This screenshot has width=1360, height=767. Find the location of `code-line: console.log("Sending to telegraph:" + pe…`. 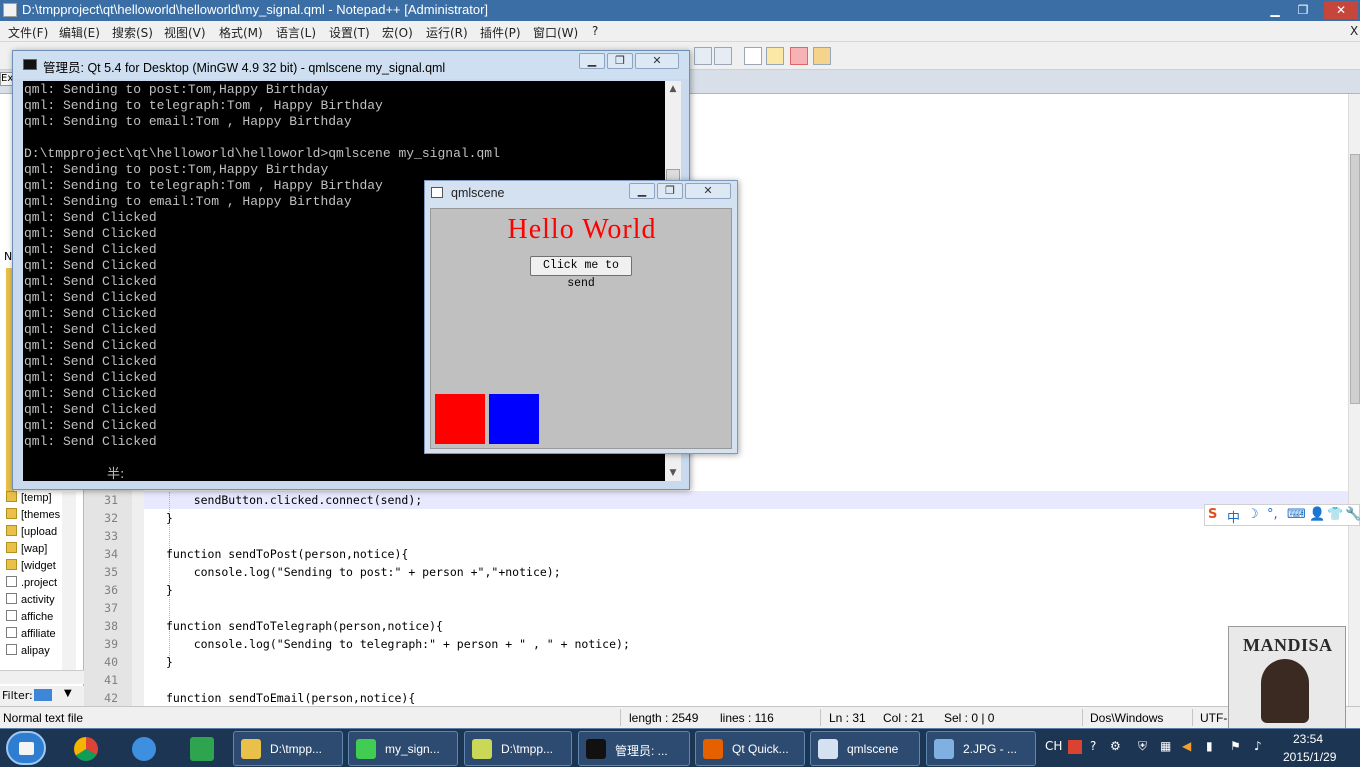

code-line: console.log("Sending to telegraph:" + pe… is located at coordinates (398, 644).